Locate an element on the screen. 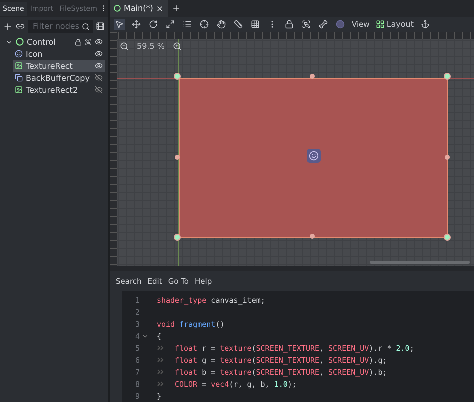 This screenshot has width=474, height=402. hand-icon is located at coordinates (221, 24).